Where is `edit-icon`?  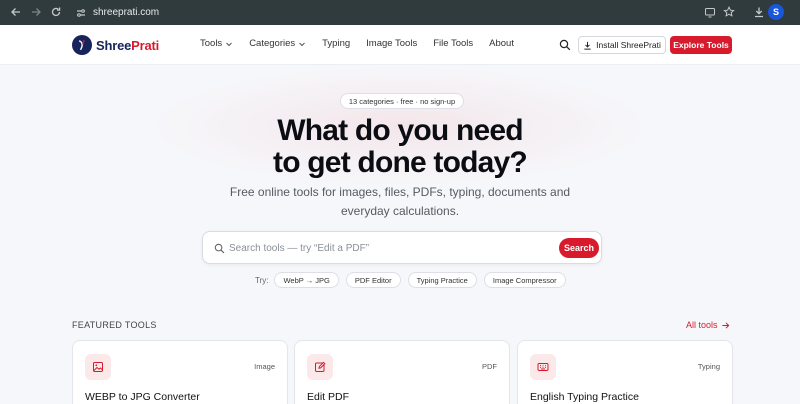 edit-icon is located at coordinates (320, 367).